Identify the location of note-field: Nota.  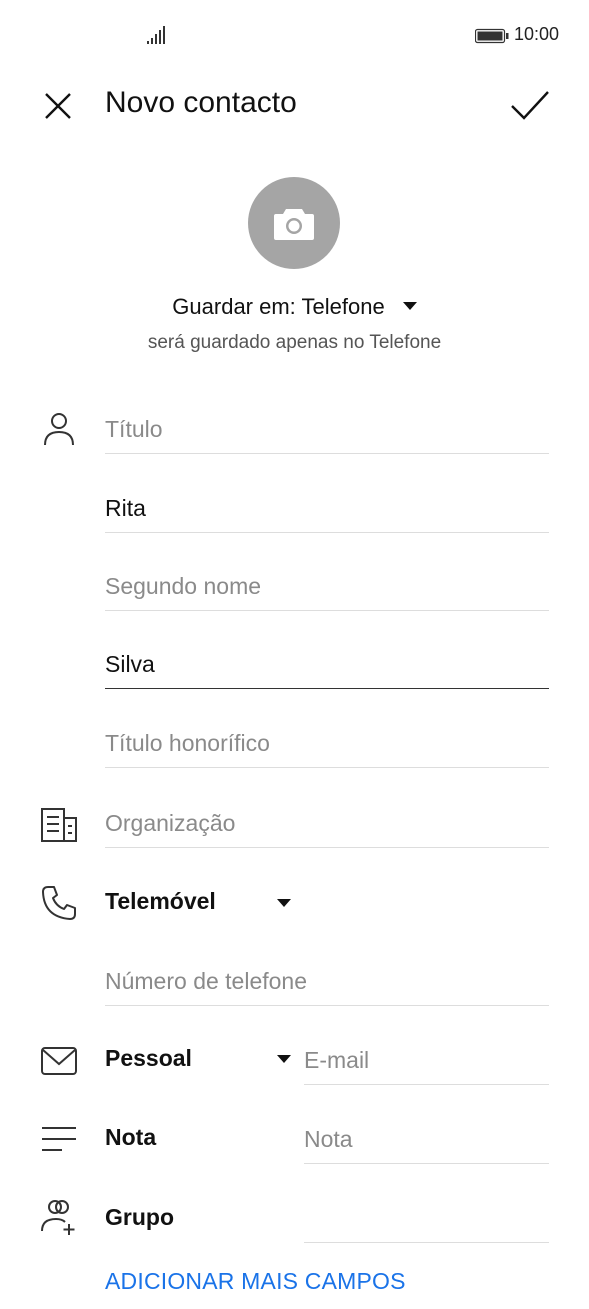
(426, 1139).